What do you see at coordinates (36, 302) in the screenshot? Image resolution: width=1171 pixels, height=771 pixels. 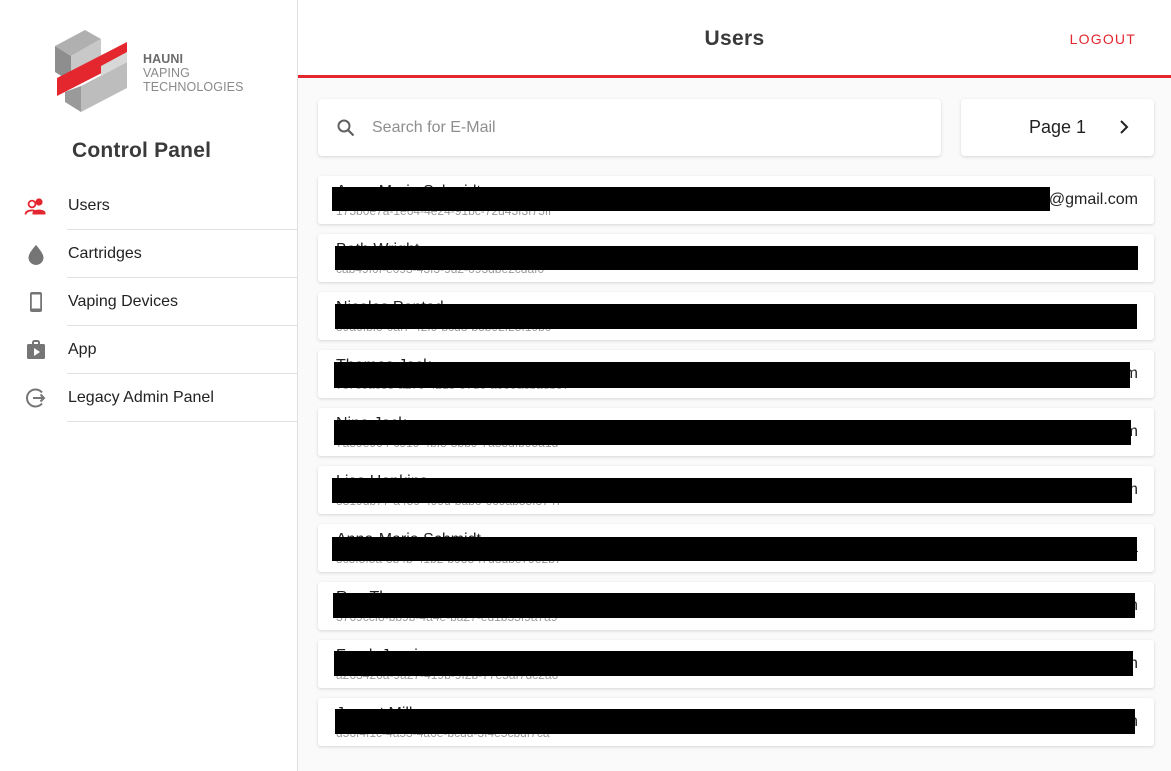 I see `phone-icon` at bounding box center [36, 302].